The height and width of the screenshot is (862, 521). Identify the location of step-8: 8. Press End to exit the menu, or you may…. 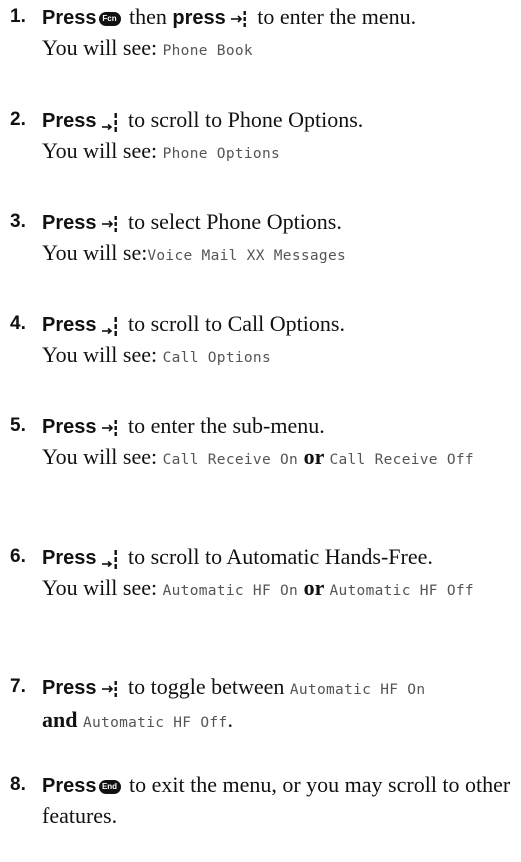
(263, 800).